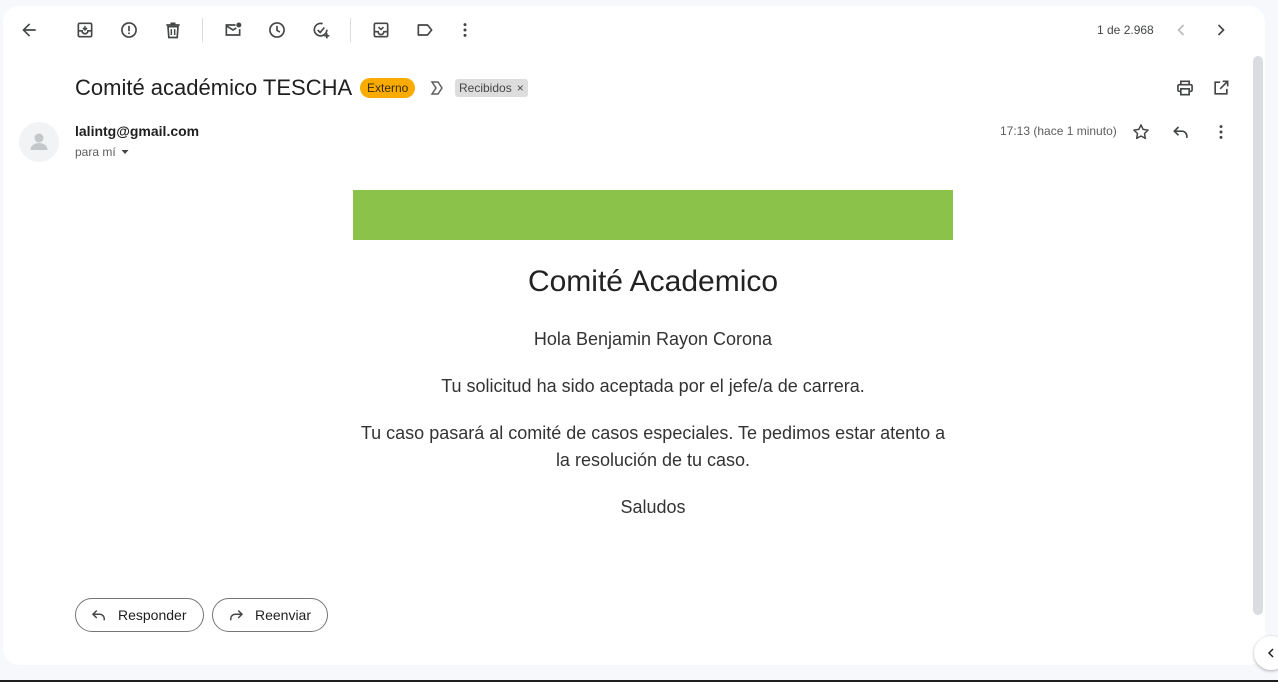 This screenshot has width=1278, height=682. Describe the element at coordinates (485, 88) in the screenshot. I see `label-chip-text: Recibidos` at that location.